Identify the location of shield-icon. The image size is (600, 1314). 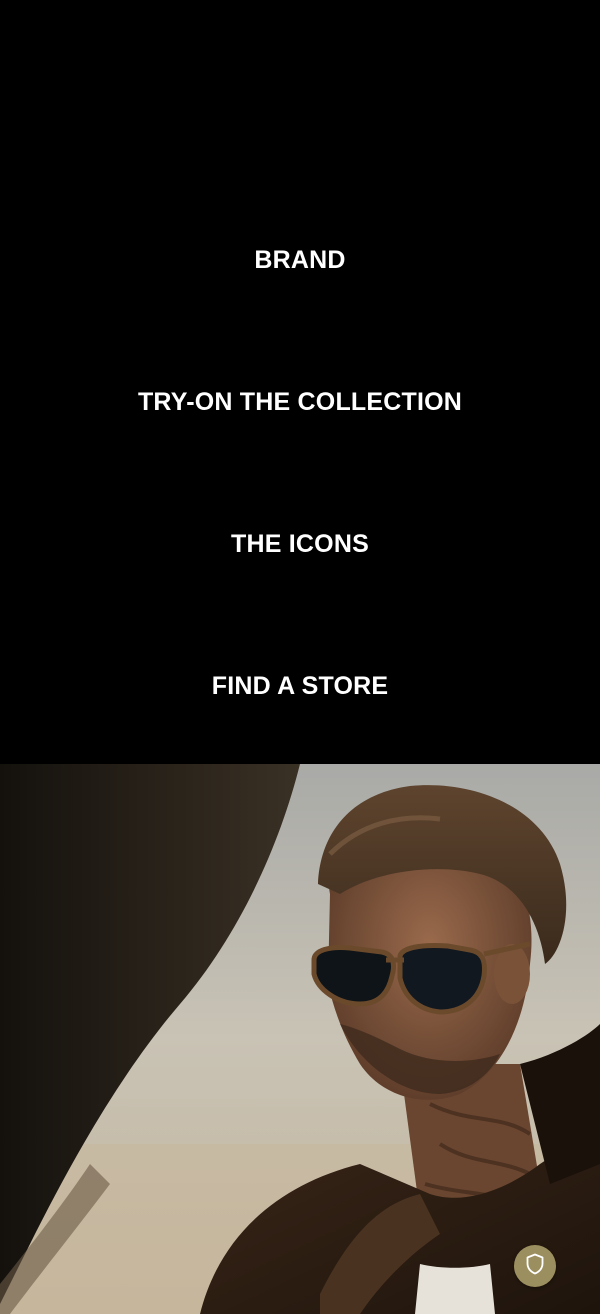
(535, 1266).